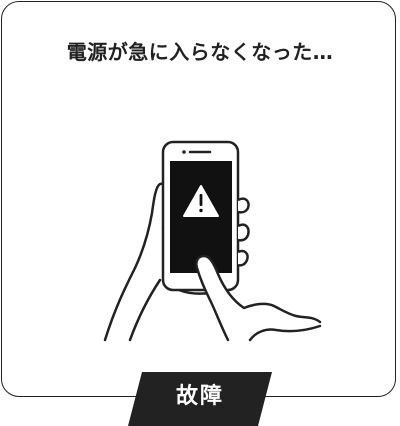 The width and height of the screenshot is (400, 426). I want to click on holding-finger-top, so click(243, 205).